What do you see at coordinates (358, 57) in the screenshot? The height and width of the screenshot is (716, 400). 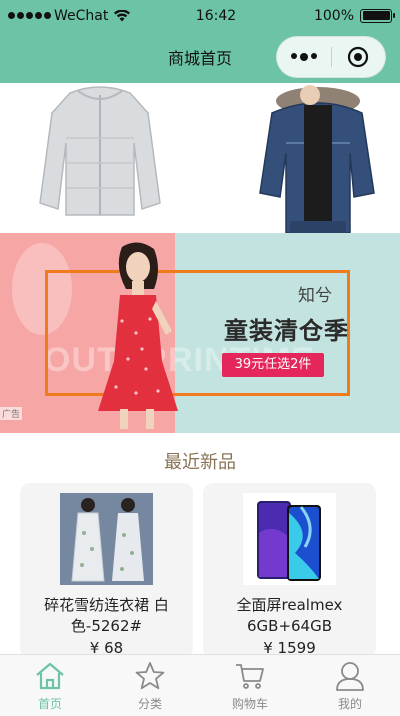 I see `target-circle-icon` at bounding box center [358, 57].